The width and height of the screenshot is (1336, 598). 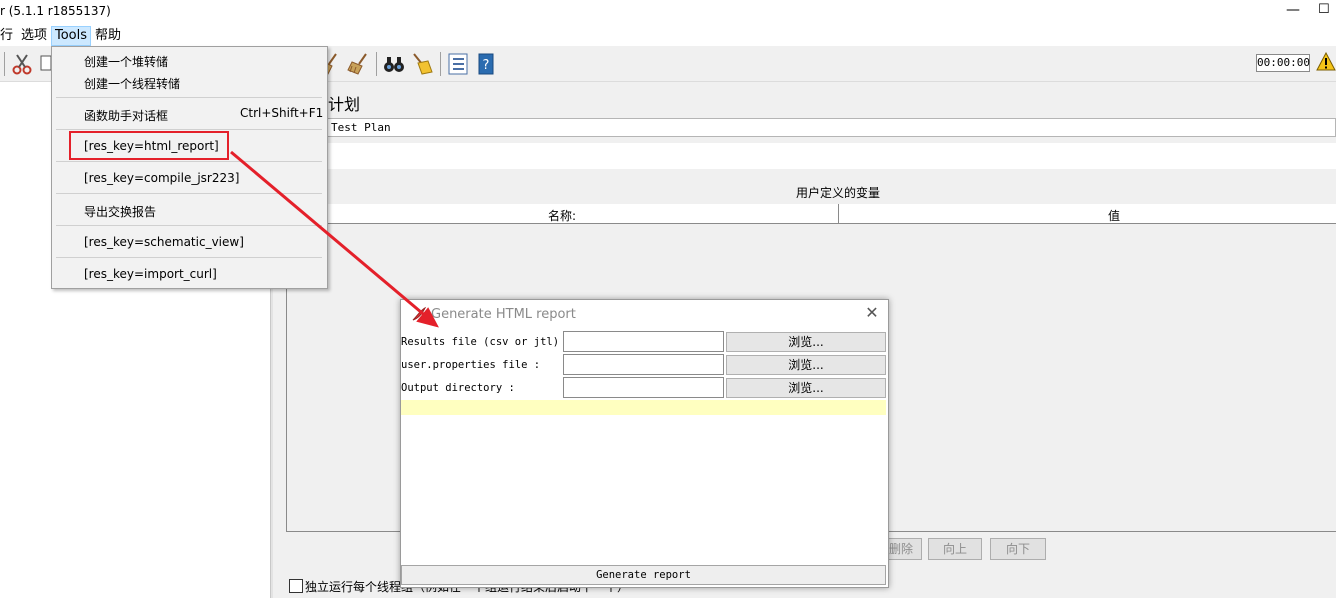 I want to click on output-directory-label: Output directory :, so click(x=458, y=388).